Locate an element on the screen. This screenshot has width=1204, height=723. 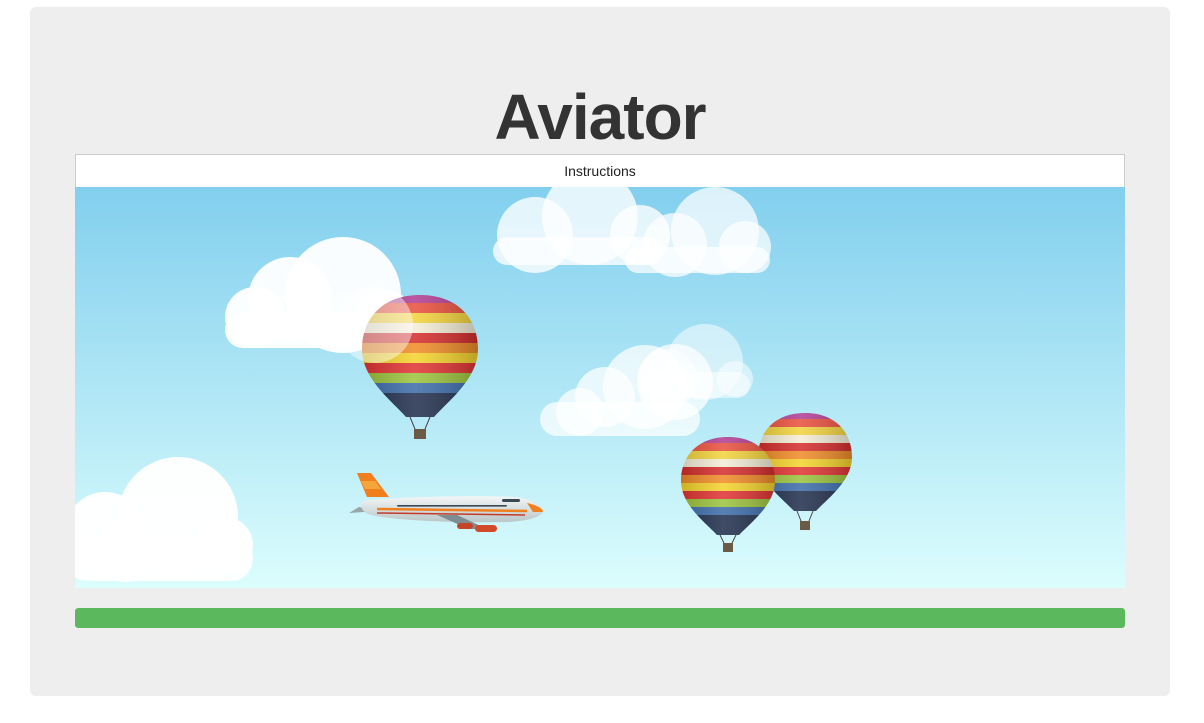
instructions-button: Instructions is located at coordinates (600, 171).